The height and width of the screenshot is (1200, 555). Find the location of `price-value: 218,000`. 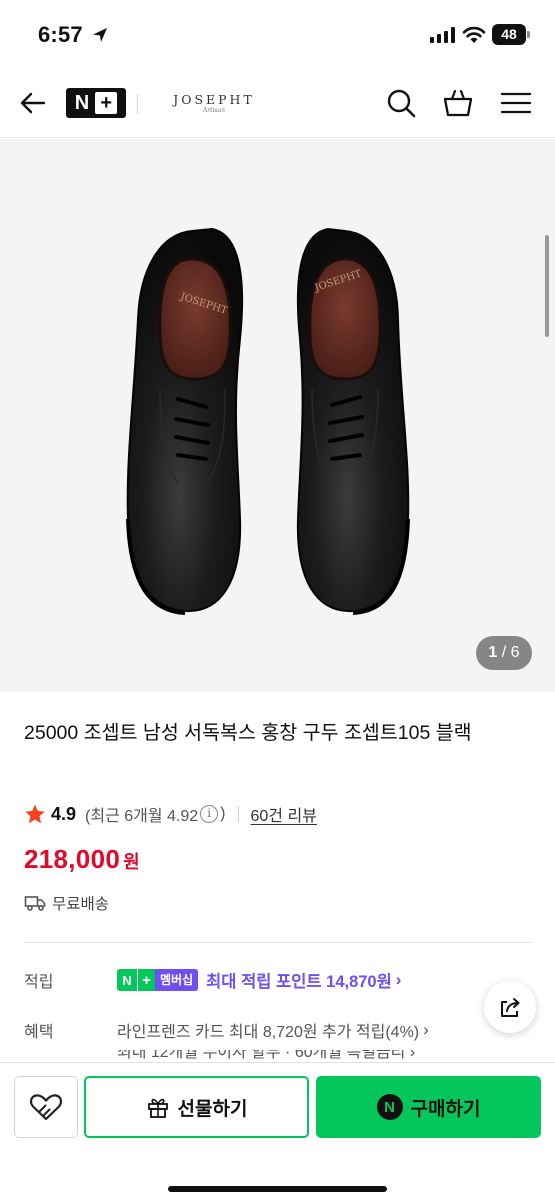

price-value: 218,000 is located at coordinates (72, 859).